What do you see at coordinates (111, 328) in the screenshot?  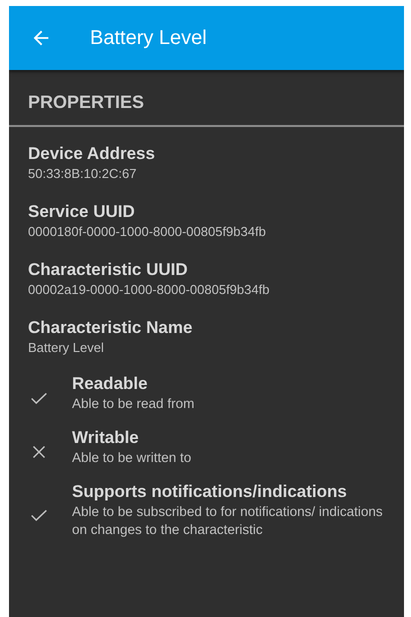 I see `field-label: Characteristic Name` at bounding box center [111, 328].